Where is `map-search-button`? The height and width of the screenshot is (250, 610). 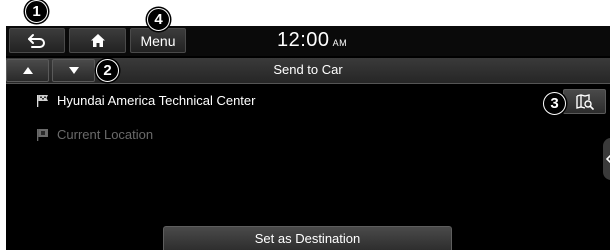
map-search-button is located at coordinates (584, 101).